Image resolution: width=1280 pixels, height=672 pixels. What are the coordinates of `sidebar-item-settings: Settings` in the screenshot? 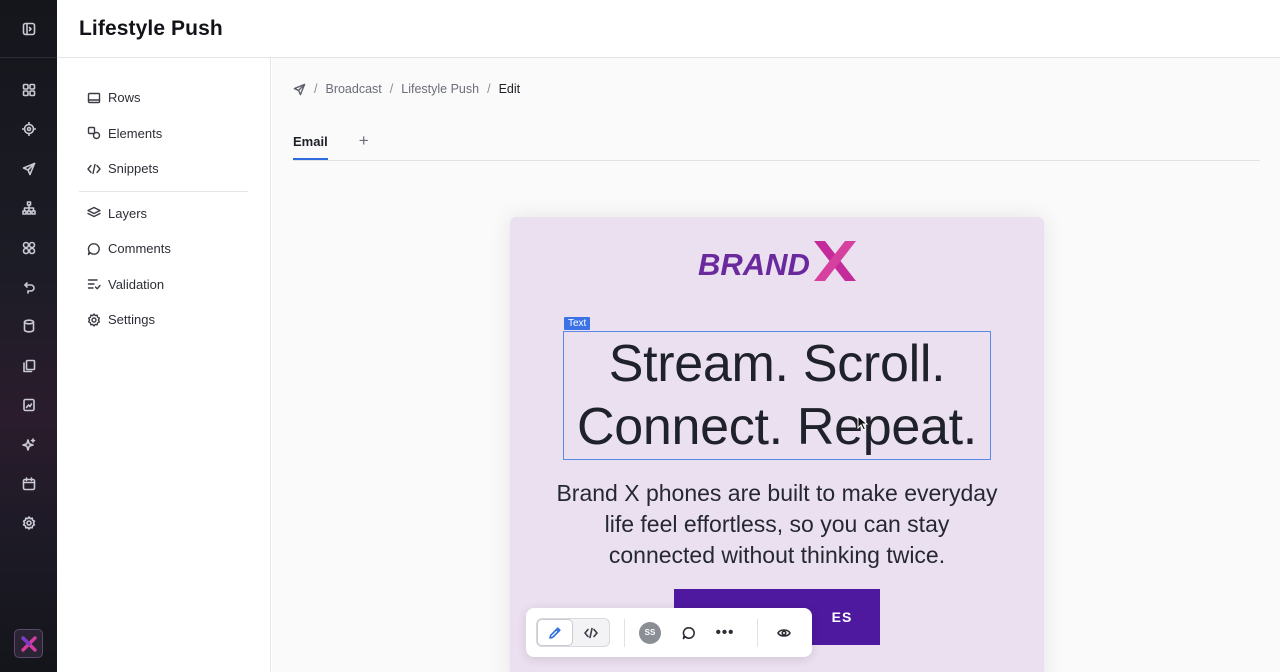 It's located at (163, 320).